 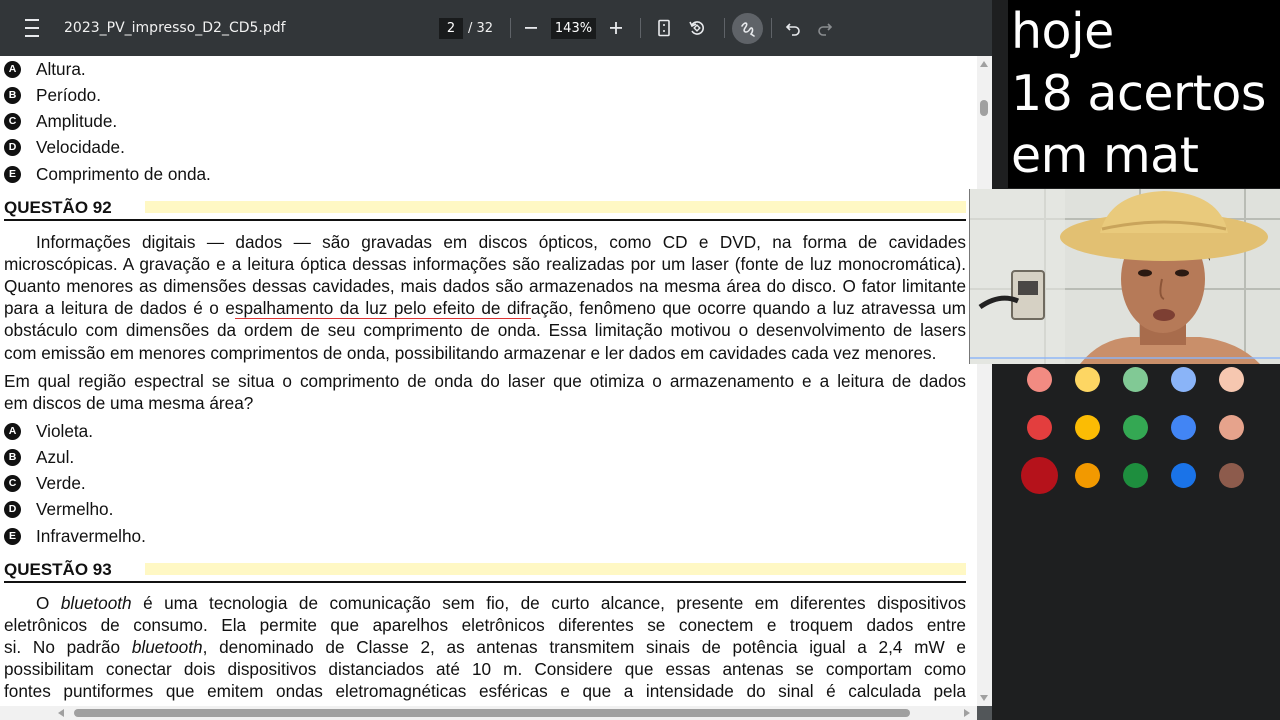 What do you see at coordinates (1039, 427) in the screenshot?
I see `color-swatch-red` at bounding box center [1039, 427].